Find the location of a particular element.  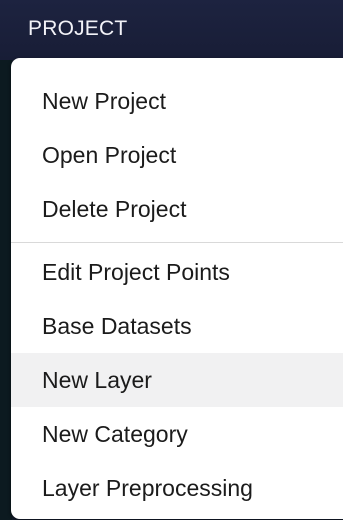

menu-item-label: Edit Project Points is located at coordinates (136, 272).